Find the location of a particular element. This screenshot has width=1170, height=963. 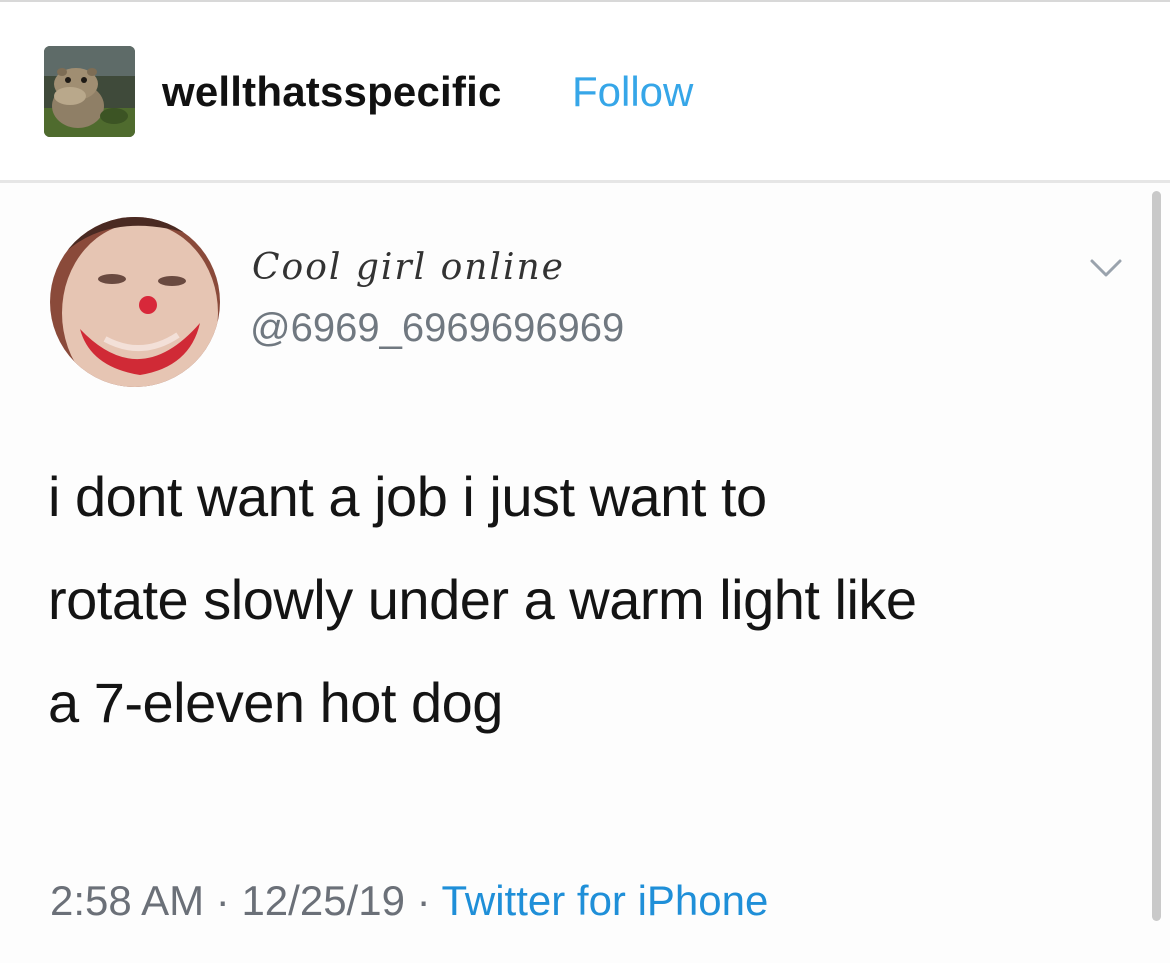

clown-face-avatar-icon is located at coordinates (135, 302).